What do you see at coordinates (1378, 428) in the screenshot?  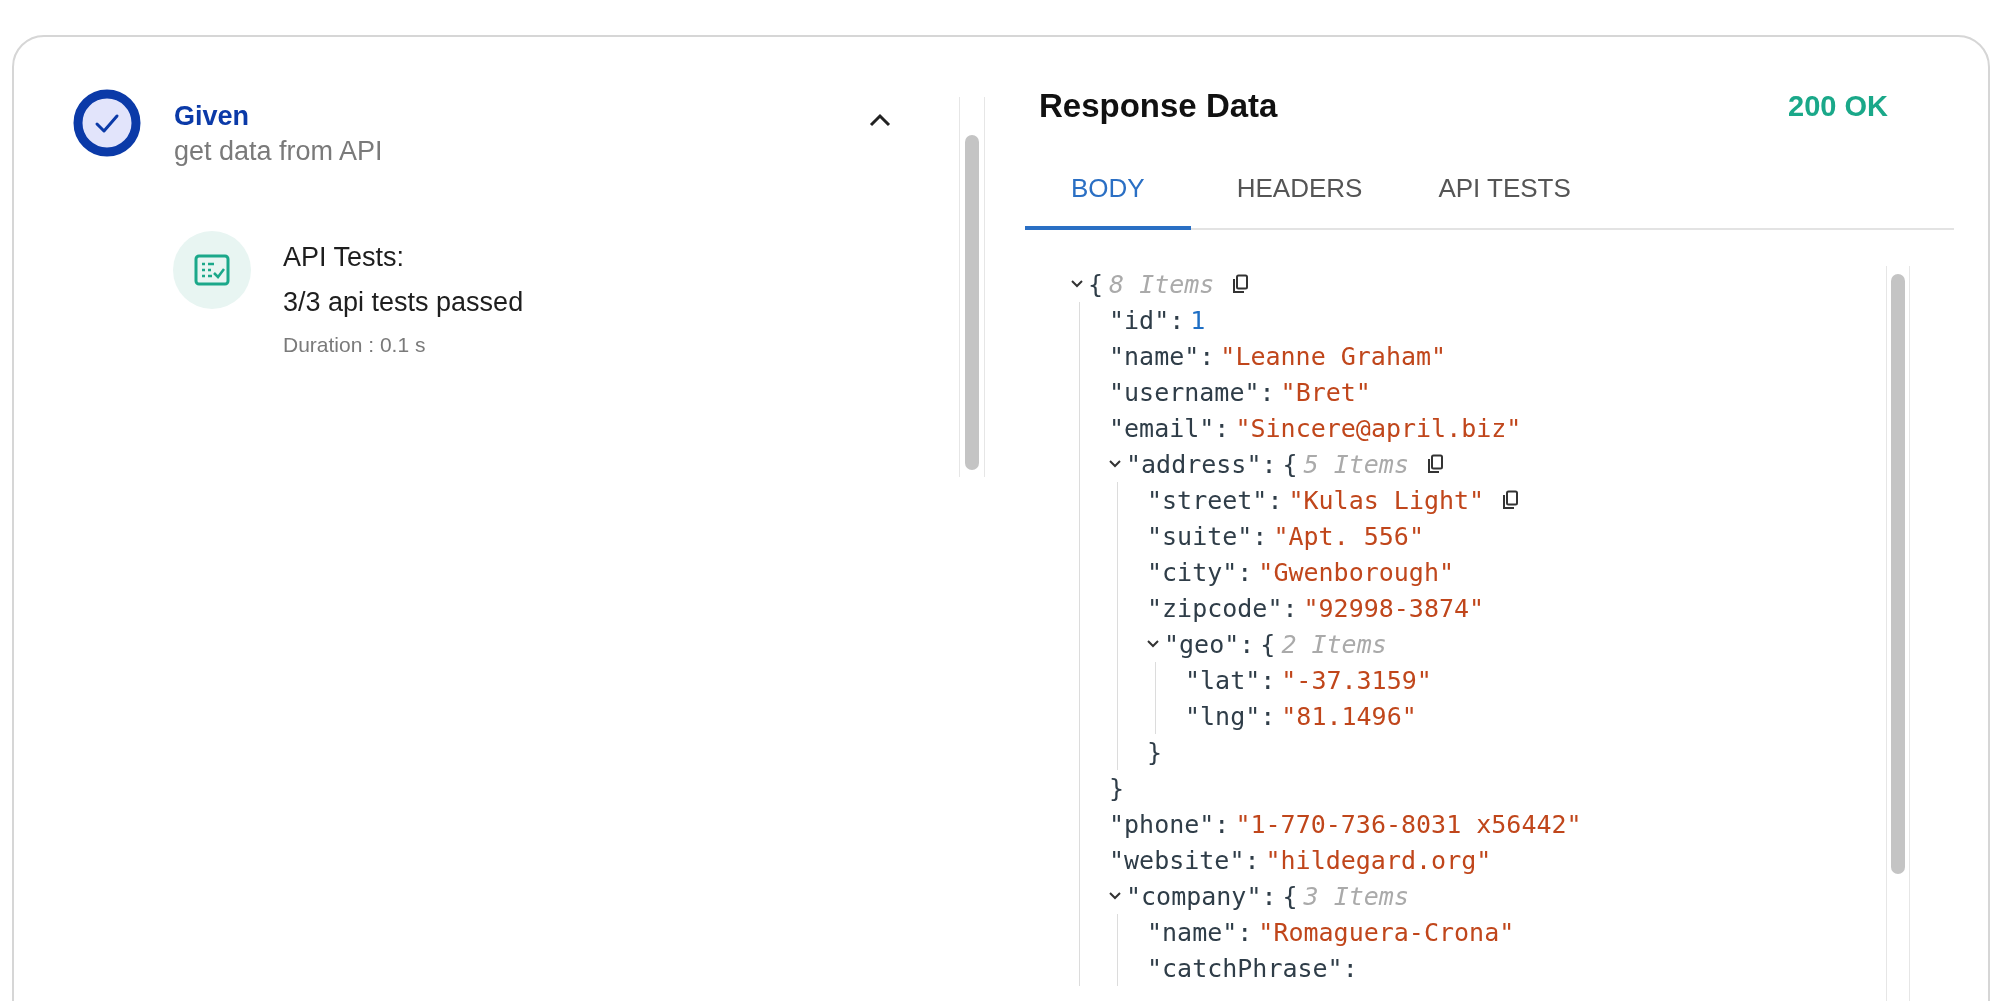 I see `json-value: "Sincere@april.biz"` at bounding box center [1378, 428].